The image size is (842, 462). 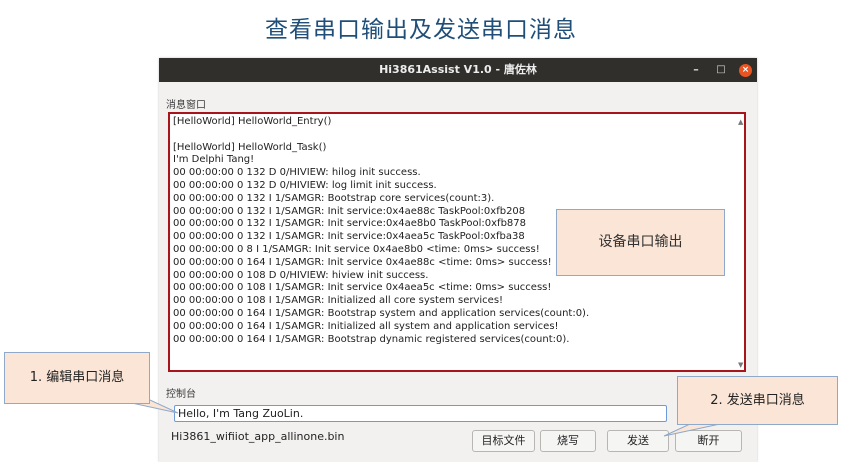 I want to click on callout-2-pointer, so click(x=692, y=430).